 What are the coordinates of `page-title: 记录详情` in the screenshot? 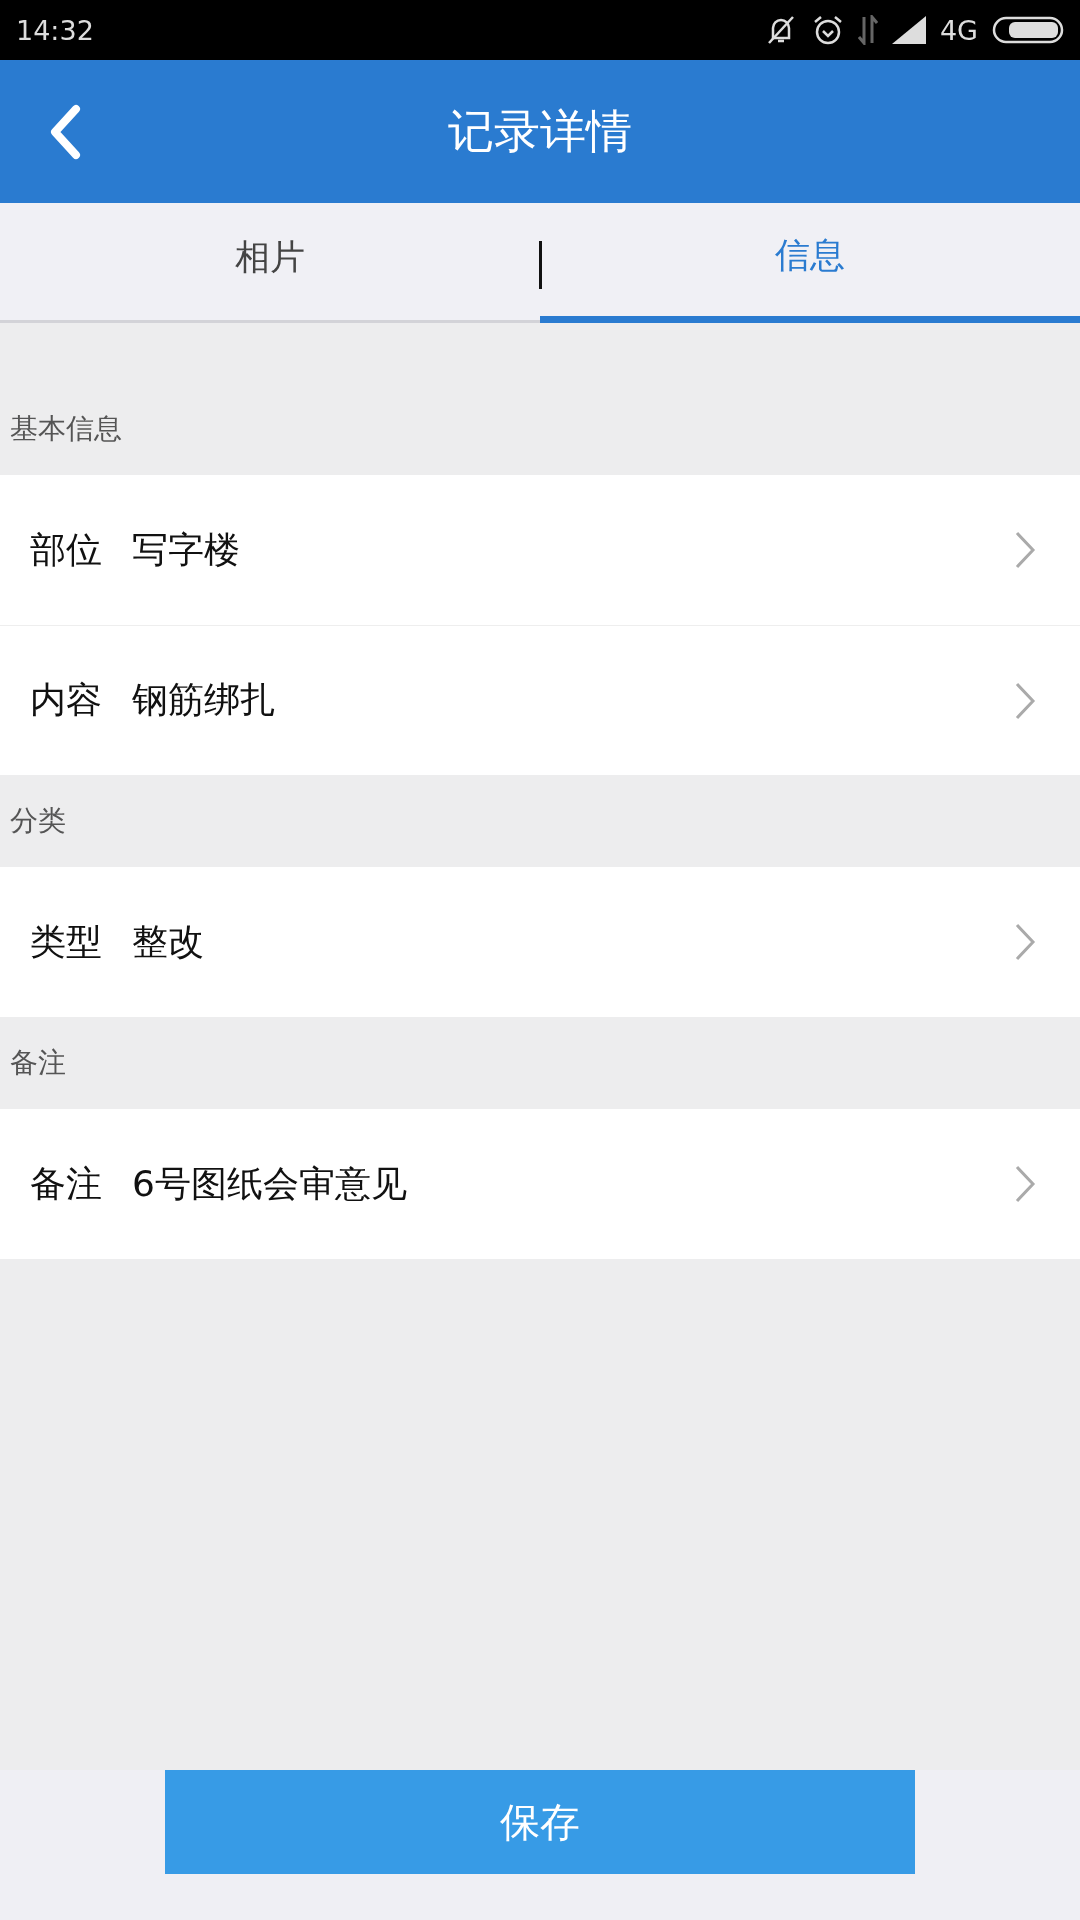 It's located at (540, 131).